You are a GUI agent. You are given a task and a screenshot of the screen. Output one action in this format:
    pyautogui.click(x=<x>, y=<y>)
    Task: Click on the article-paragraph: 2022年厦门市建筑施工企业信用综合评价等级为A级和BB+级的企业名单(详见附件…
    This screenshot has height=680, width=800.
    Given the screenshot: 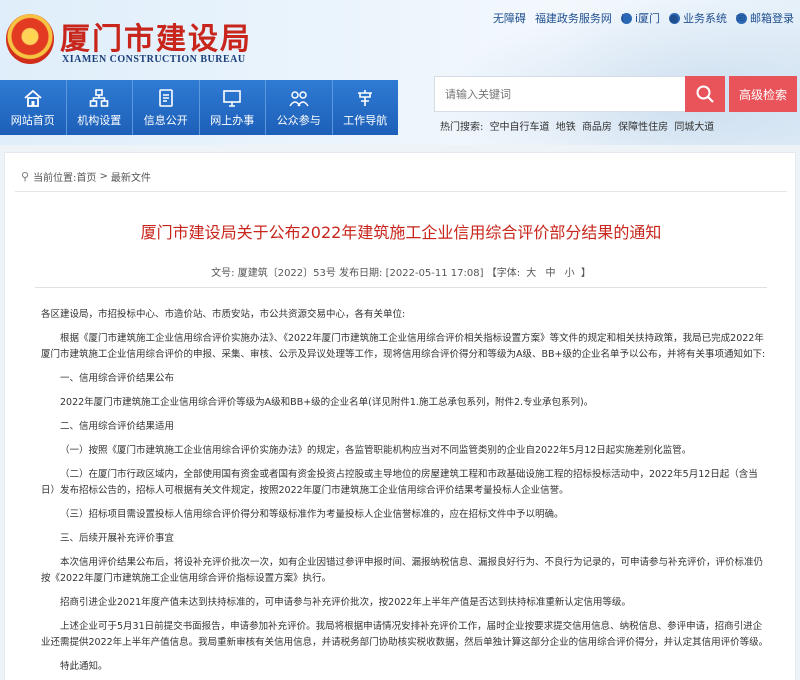 What is the action you would take?
    pyautogui.click(x=327, y=402)
    